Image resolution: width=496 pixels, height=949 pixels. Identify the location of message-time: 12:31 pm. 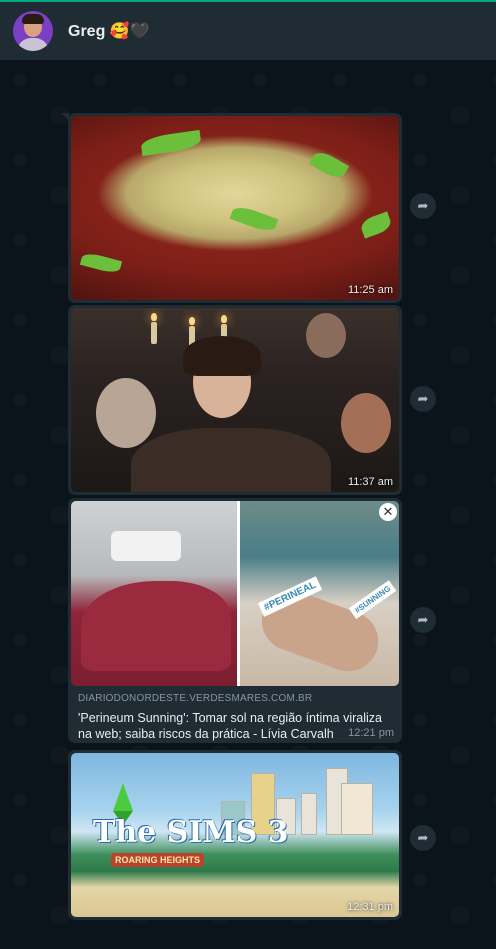
(370, 907).